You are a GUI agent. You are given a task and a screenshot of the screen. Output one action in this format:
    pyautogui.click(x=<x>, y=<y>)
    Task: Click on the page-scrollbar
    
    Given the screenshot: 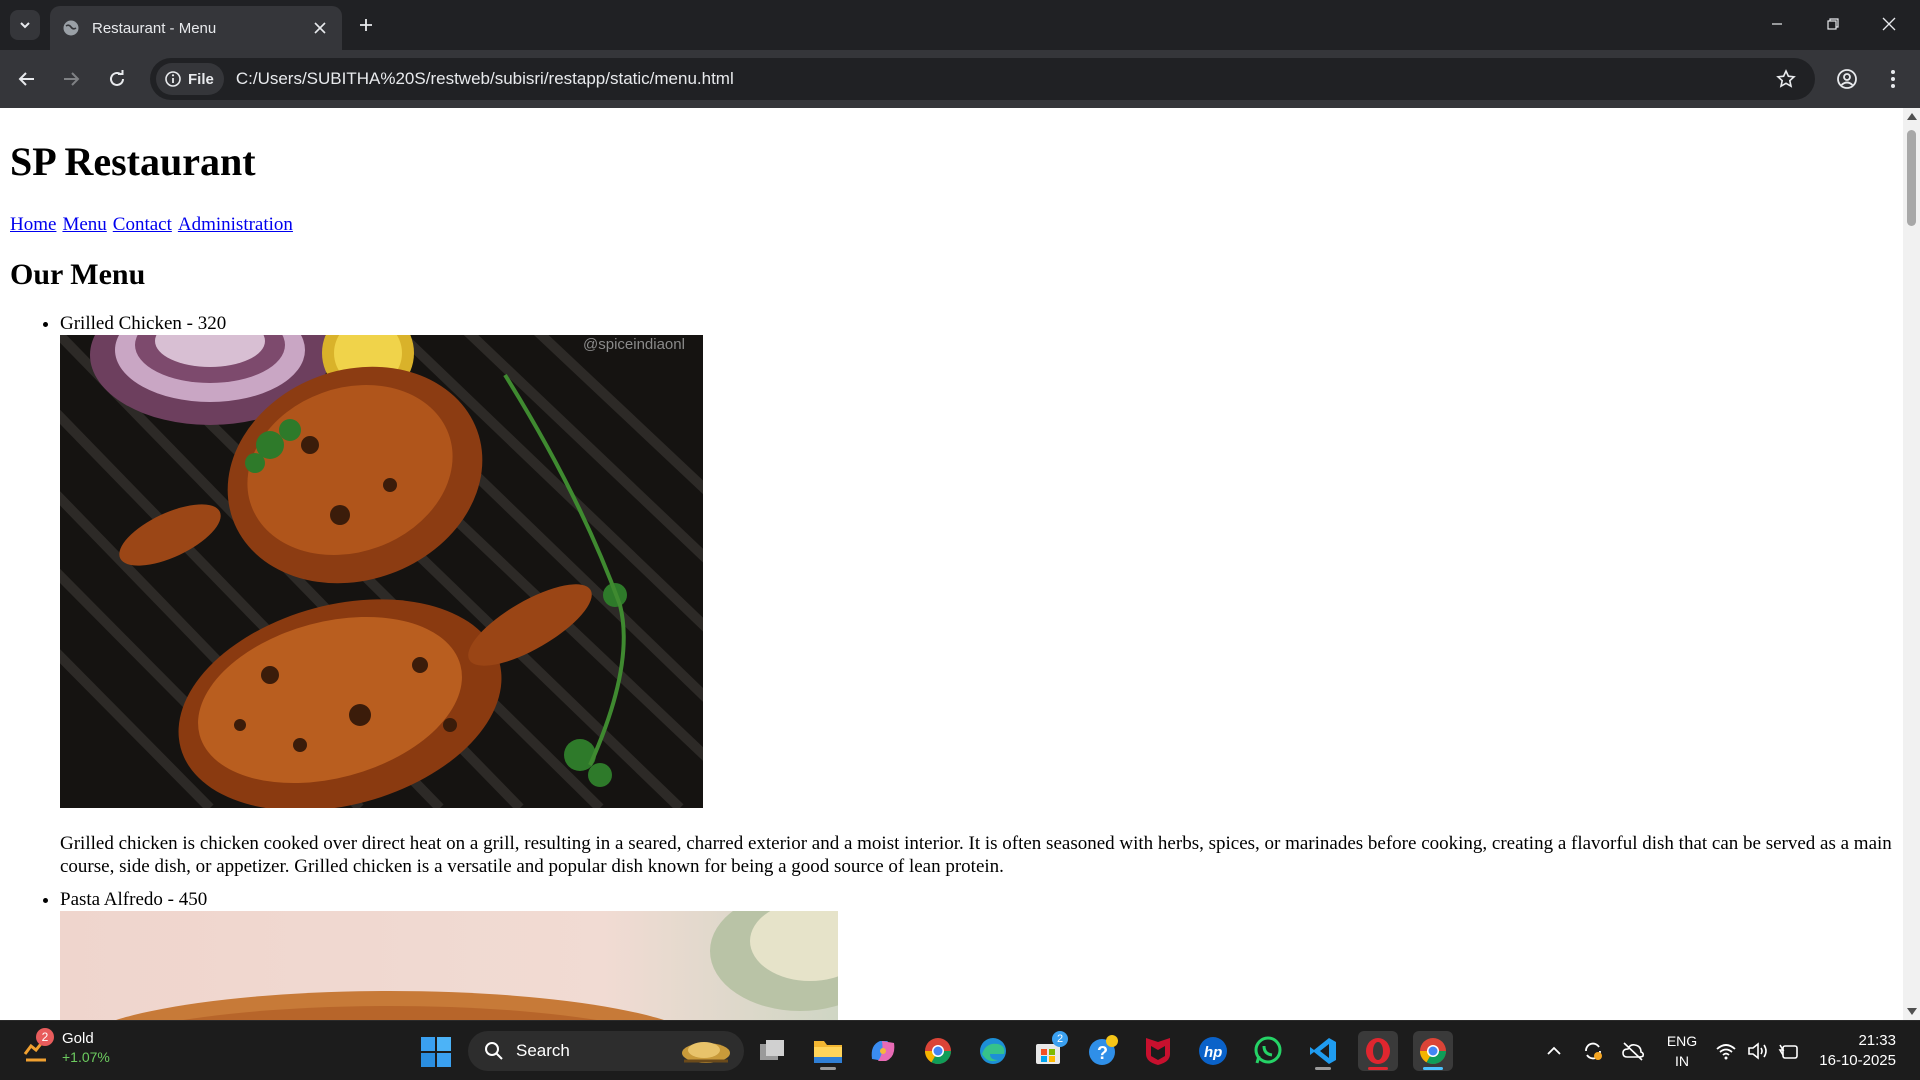 What is the action you would take?
    pyautogui.click(x=1911, y=564)
    